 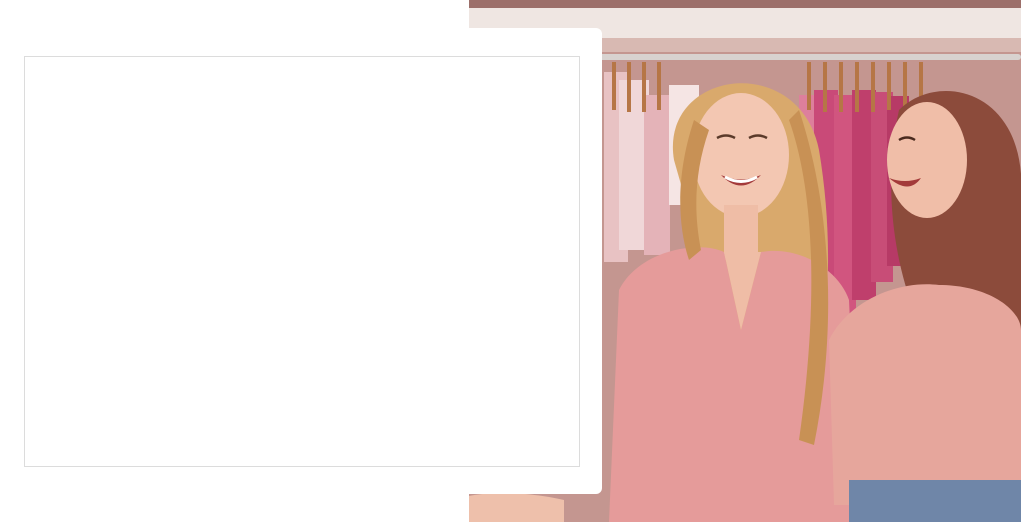 I want to click on forearm, so click(x=516, y=507).